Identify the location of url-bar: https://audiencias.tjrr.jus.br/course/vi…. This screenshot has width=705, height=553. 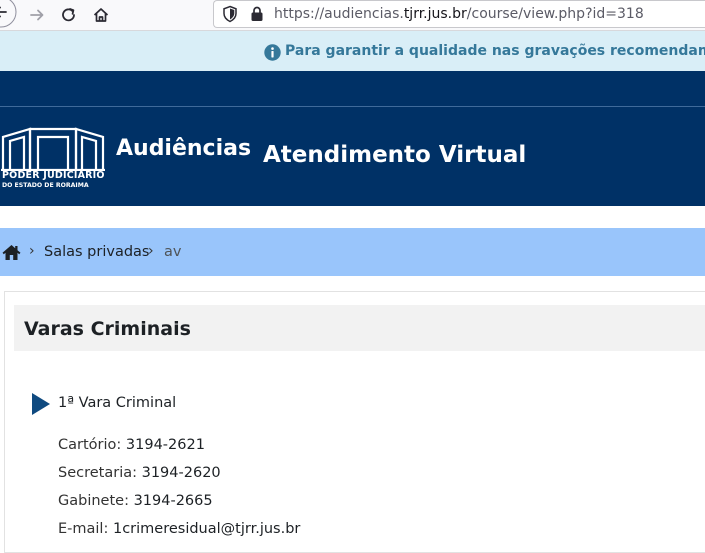
(459, 14).